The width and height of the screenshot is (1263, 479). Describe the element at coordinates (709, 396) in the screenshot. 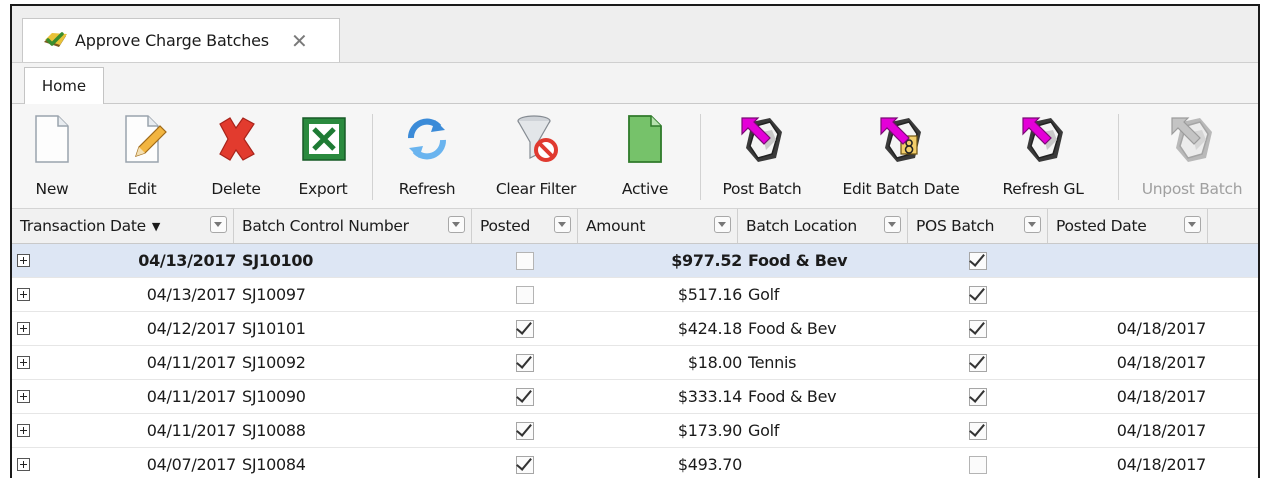

I see `cell-amount: $333.14` at that location.